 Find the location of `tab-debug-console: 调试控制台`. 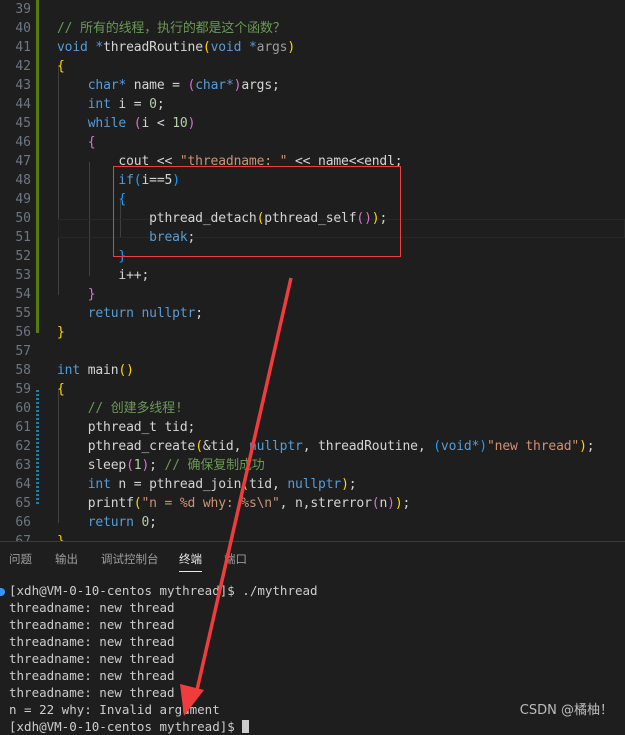

tab-debug-console: 调试控制台 is located at coordinates (130, 559).